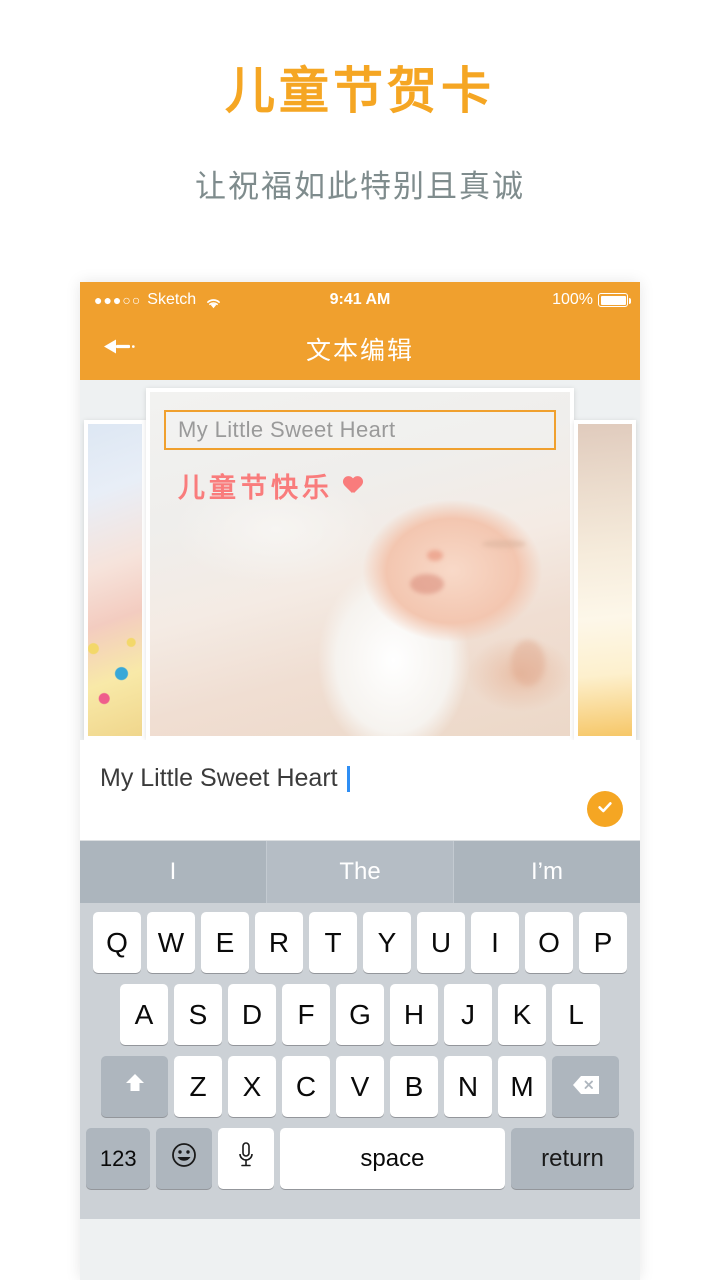 This screenshot has height=1280, width=720. I want to click on card-greeting: 儿童节快乐, so click(270, 485).